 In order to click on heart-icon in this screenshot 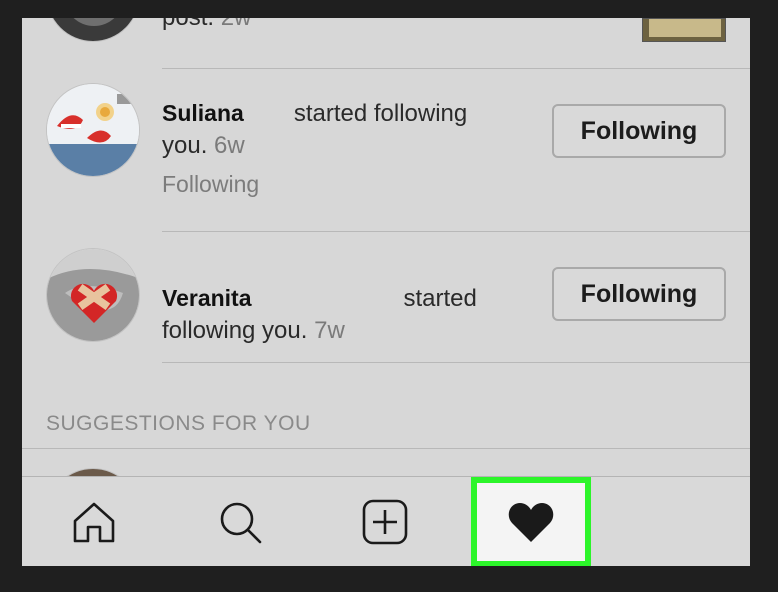, I will do `click(531, 522)`.